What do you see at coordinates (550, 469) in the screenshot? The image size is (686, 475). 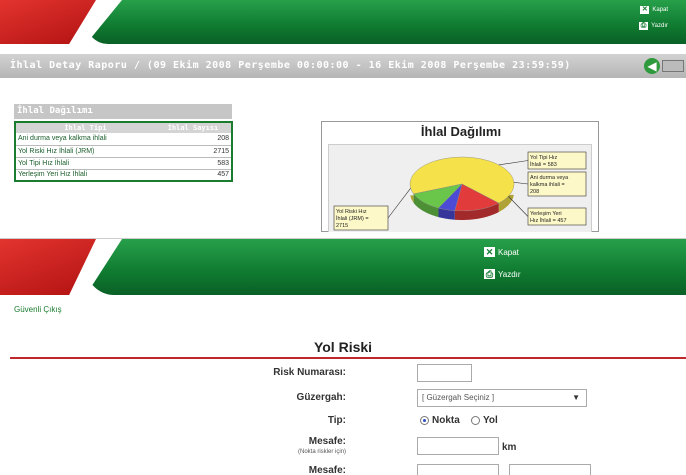 I see `distance2-to-input` at bounding box center [550, 469].